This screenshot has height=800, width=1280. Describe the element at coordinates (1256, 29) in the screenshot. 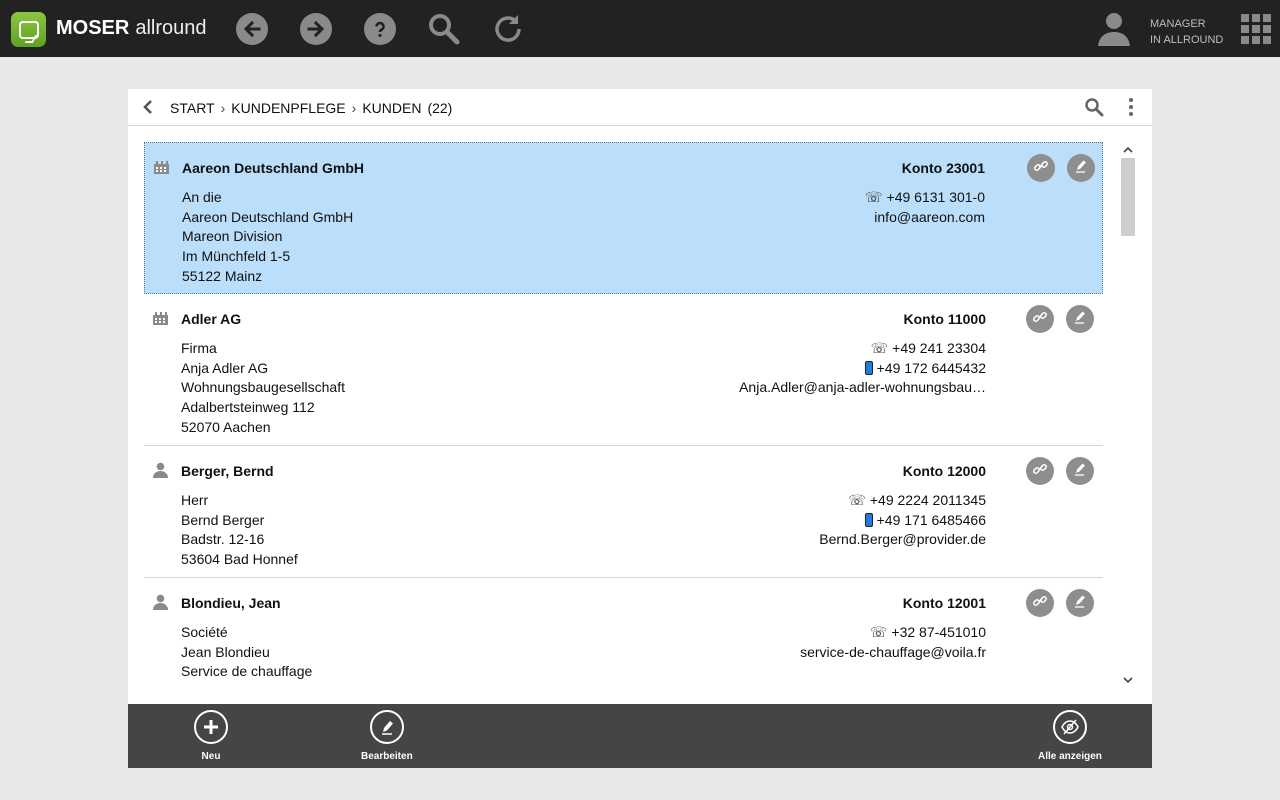

I see `apps-grid-icon` at that location.